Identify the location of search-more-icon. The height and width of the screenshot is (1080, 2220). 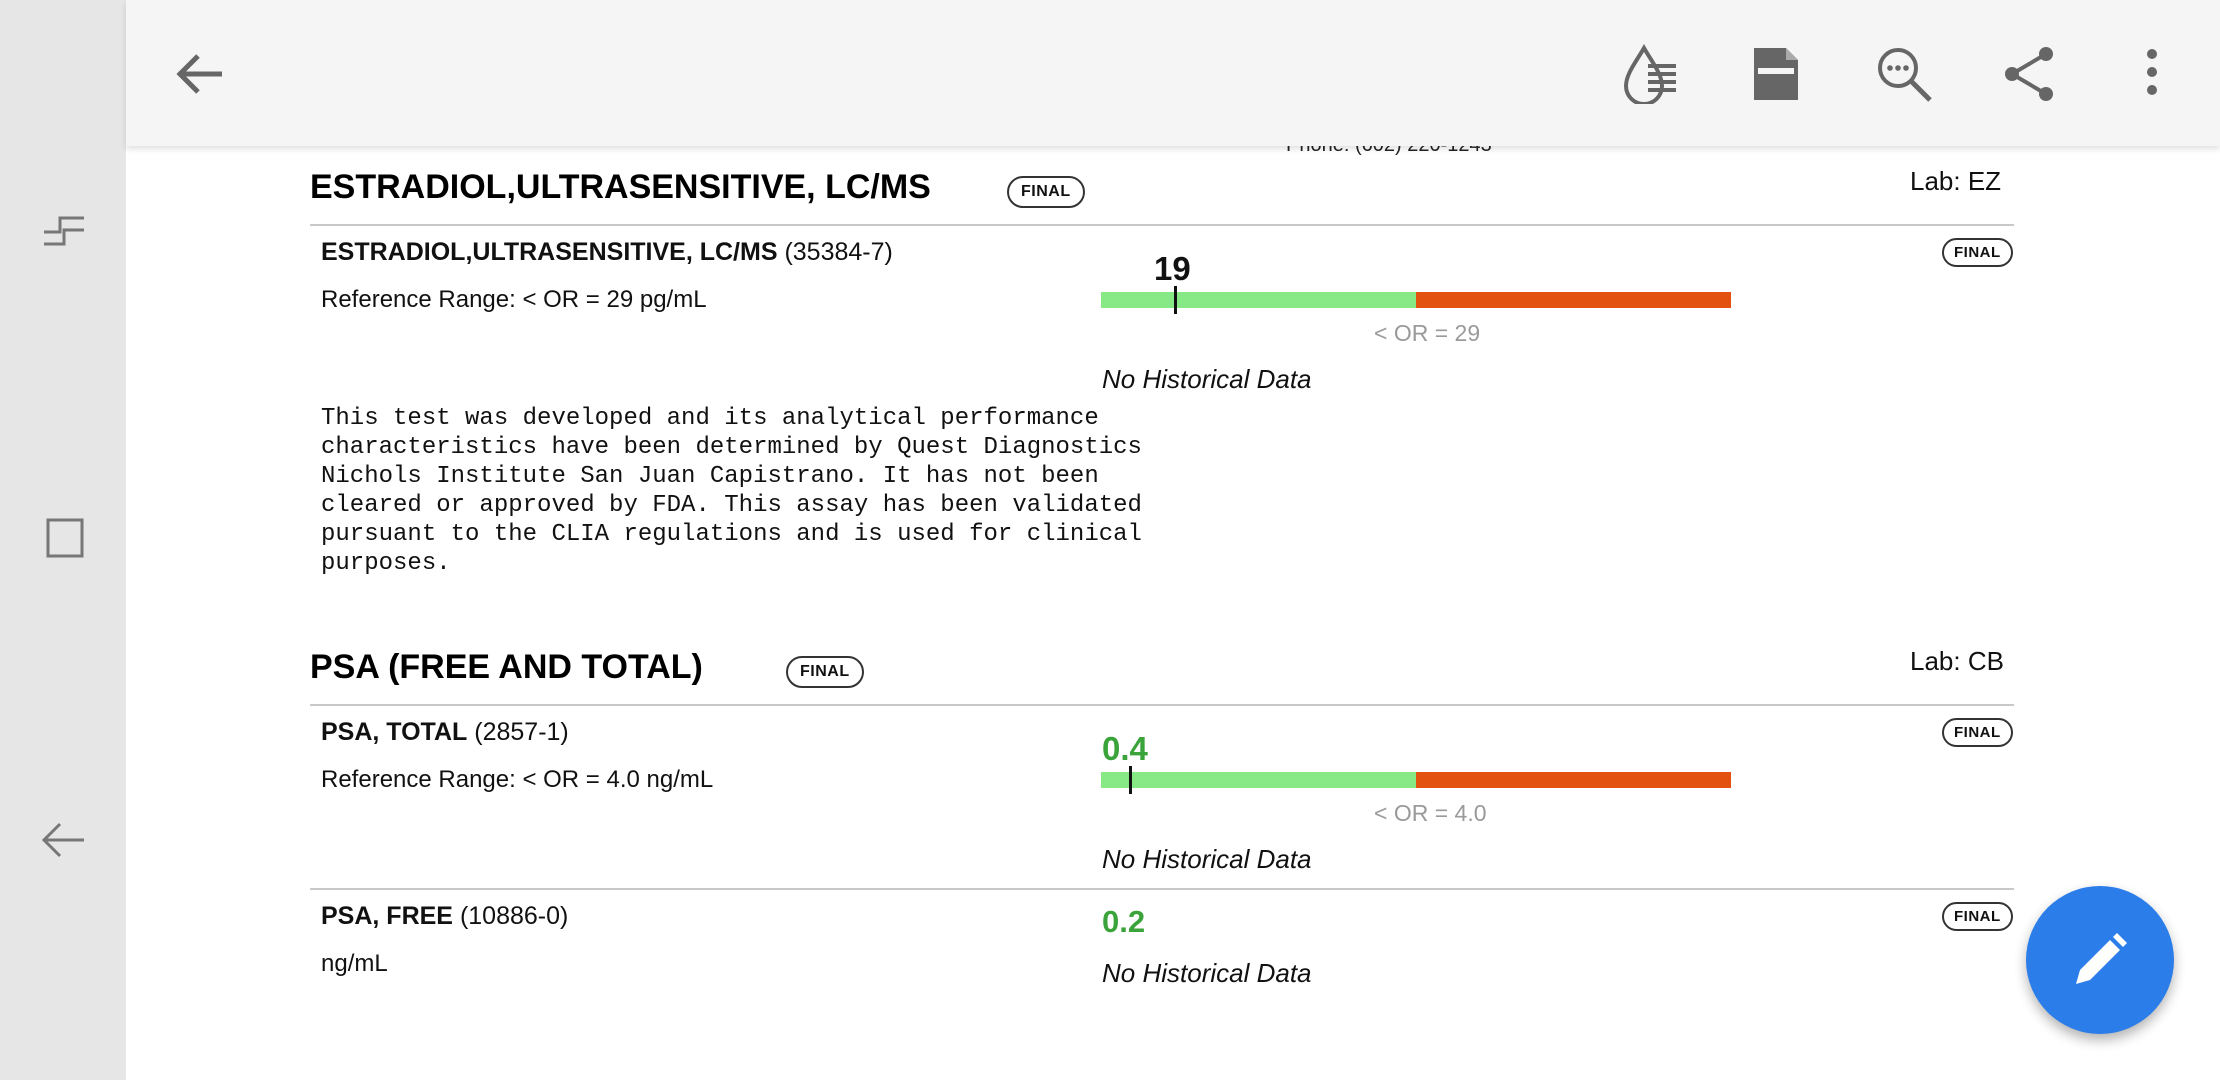
(1904, 74).